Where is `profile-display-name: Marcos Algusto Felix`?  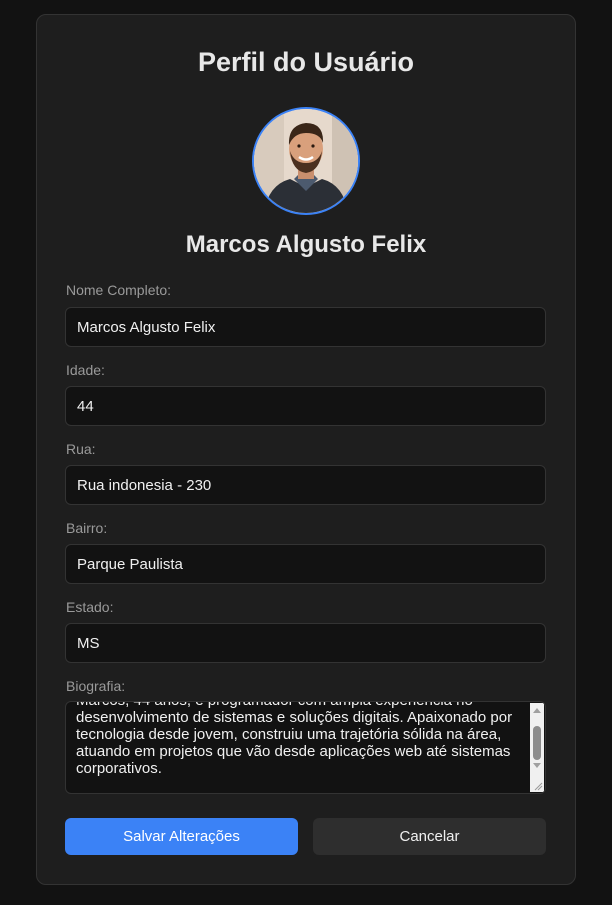 profile-display-name: Marcos Algusto Felix is located at coordinates (306, 244).